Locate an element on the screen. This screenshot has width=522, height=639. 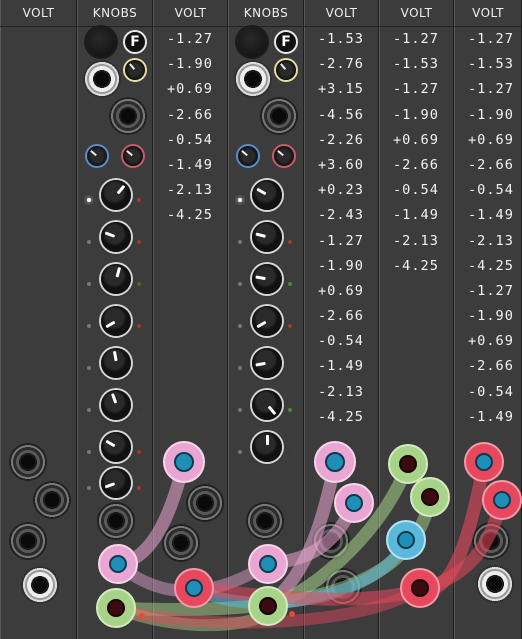
voltage-value: +3.15 is located at coordinates (341, 89).